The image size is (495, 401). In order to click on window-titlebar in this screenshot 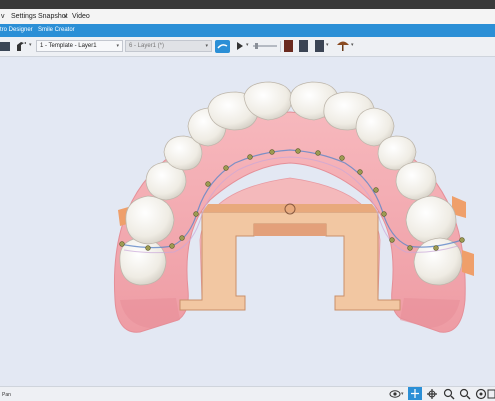, I will do `click(247, 4)`.